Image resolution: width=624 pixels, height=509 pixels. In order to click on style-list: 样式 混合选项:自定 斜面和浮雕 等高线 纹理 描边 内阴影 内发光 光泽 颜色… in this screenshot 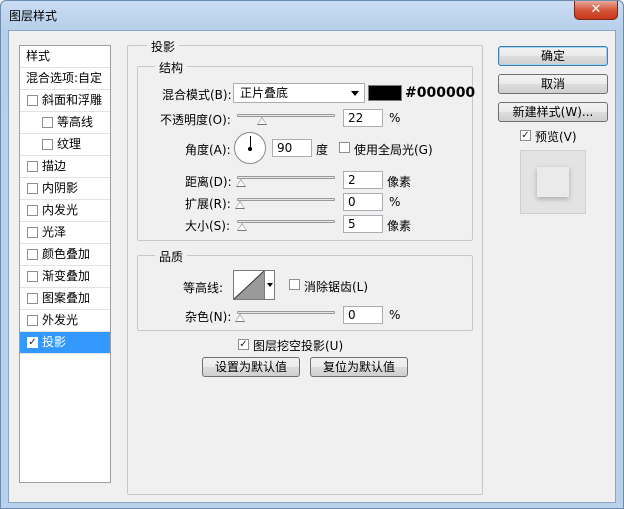, I will do `click(65, 264)`.